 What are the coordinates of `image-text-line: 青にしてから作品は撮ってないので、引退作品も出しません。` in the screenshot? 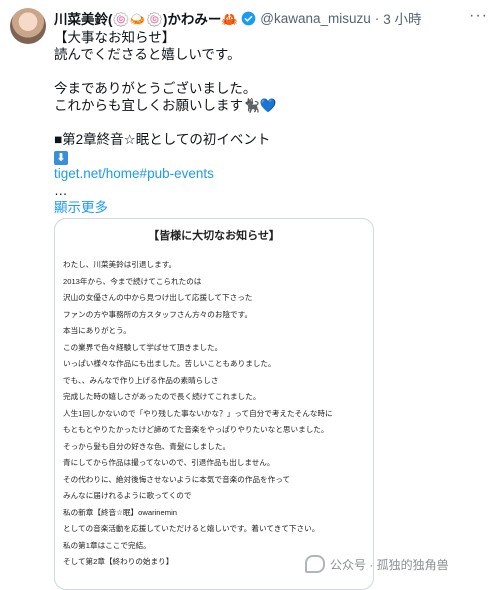 It's located at (169, 462).